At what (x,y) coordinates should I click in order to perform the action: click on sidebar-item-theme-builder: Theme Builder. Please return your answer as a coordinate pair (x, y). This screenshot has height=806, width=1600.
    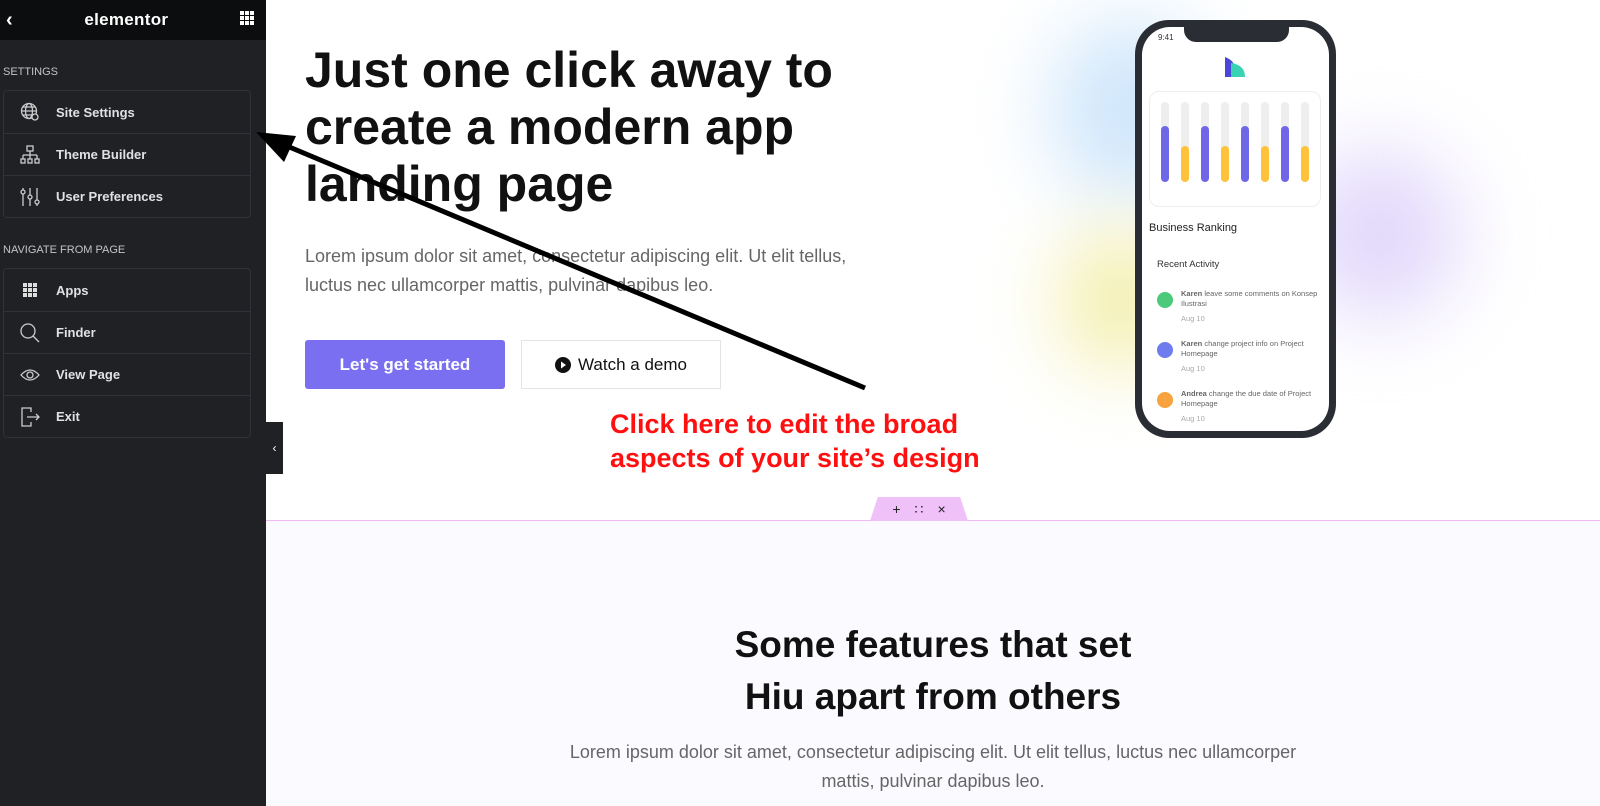
    Looking at the image, I should click on (127, 154).